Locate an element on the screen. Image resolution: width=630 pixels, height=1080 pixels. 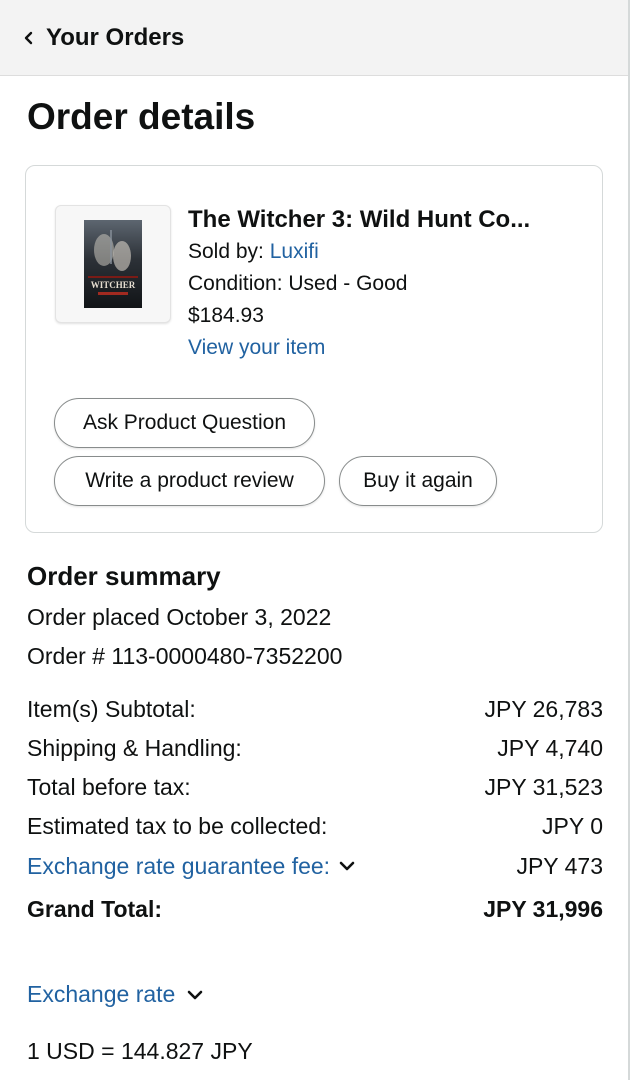
order-number: Order # 113-0000480-7352200 is located at coordinates (185, 656).